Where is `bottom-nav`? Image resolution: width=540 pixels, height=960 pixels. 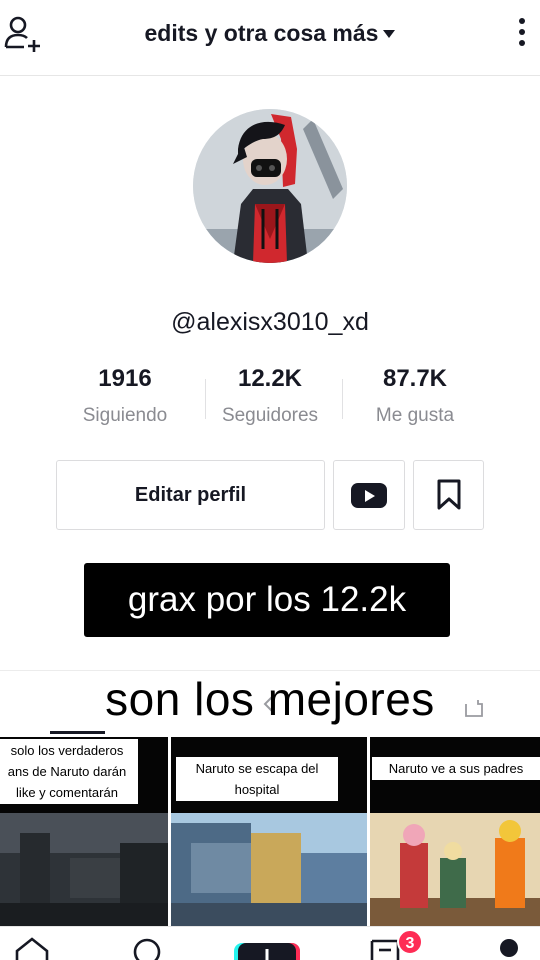
bottom-nav is located at coordinates (270, 943).